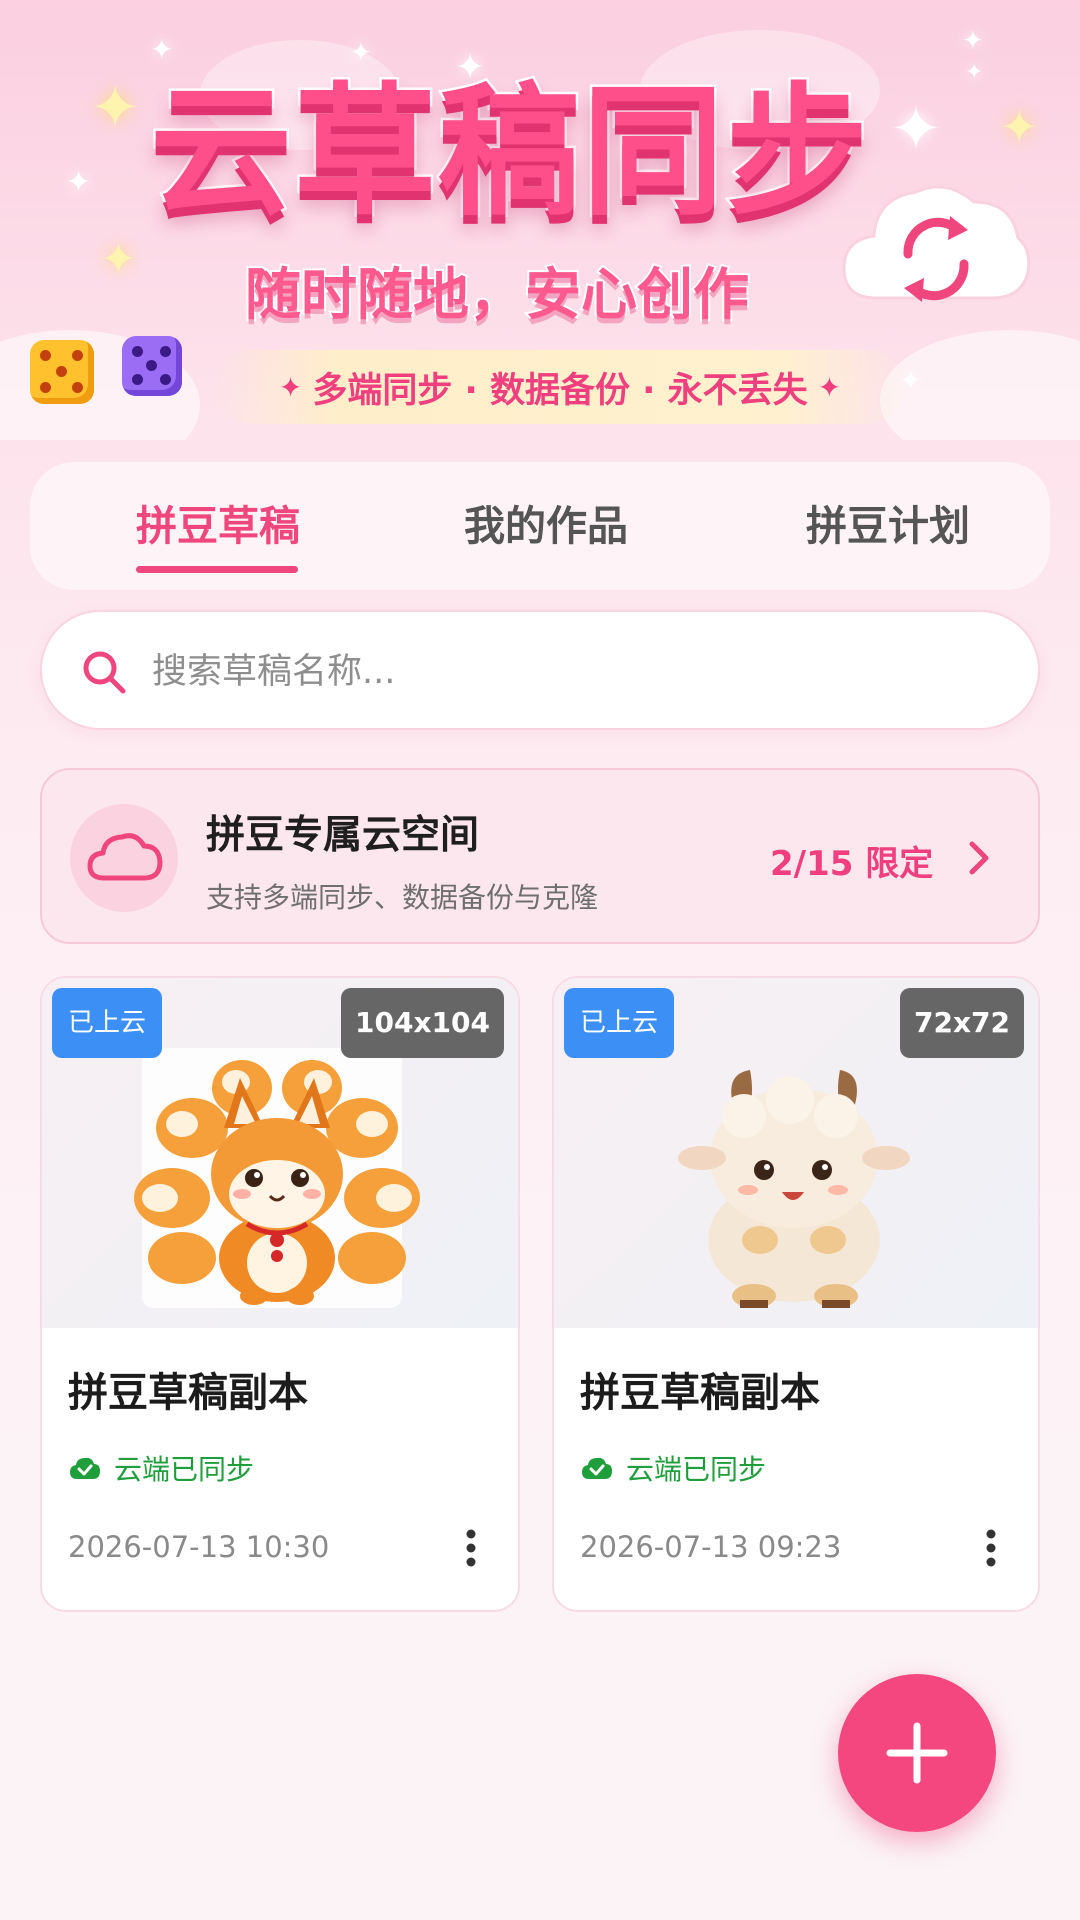 Image resolution: width=1080 pixels, height=1920 pixels. I want to click on cloud-space-quota: 2/15 限定, so click(852, 864).